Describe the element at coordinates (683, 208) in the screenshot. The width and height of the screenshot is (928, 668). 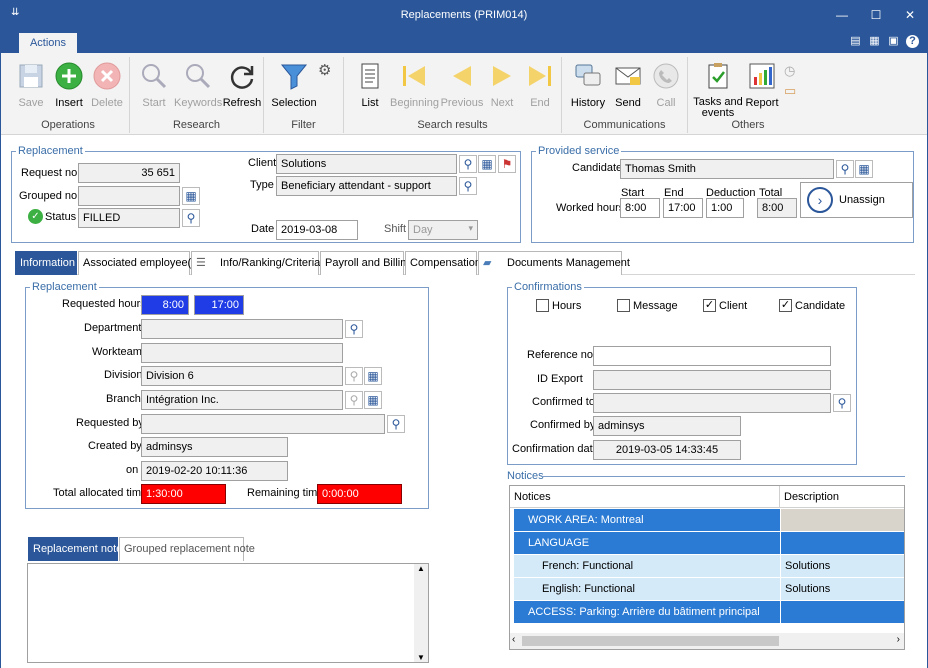
I see `end-field: 17:00` at that location.